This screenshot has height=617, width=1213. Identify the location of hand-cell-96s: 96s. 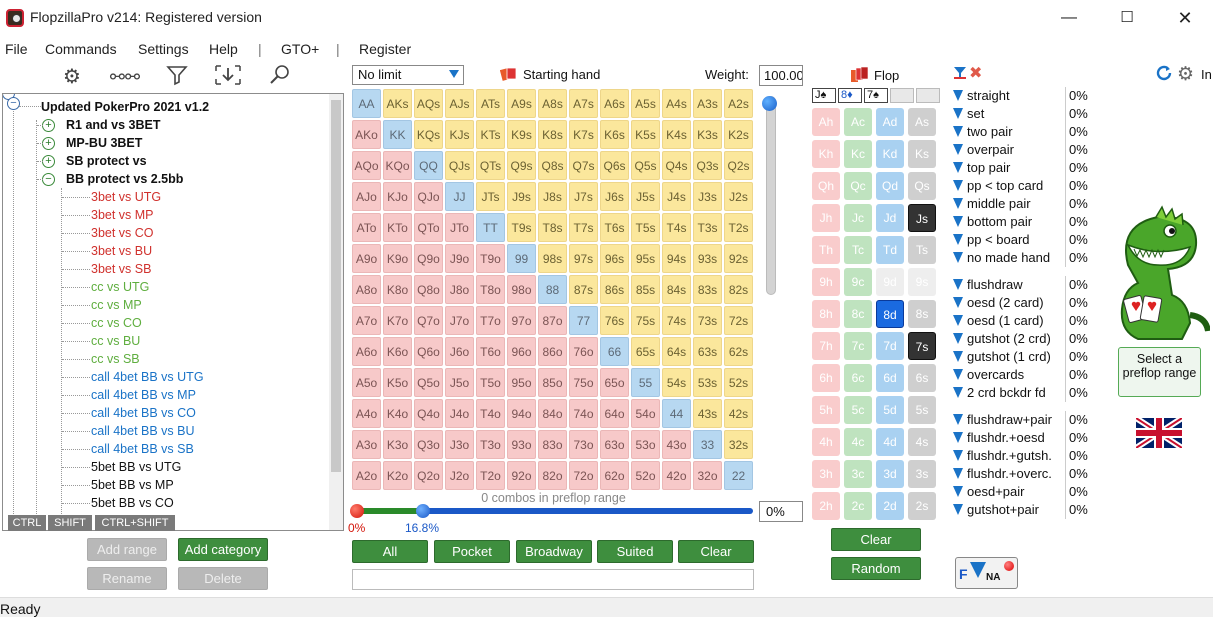
(614, 258).